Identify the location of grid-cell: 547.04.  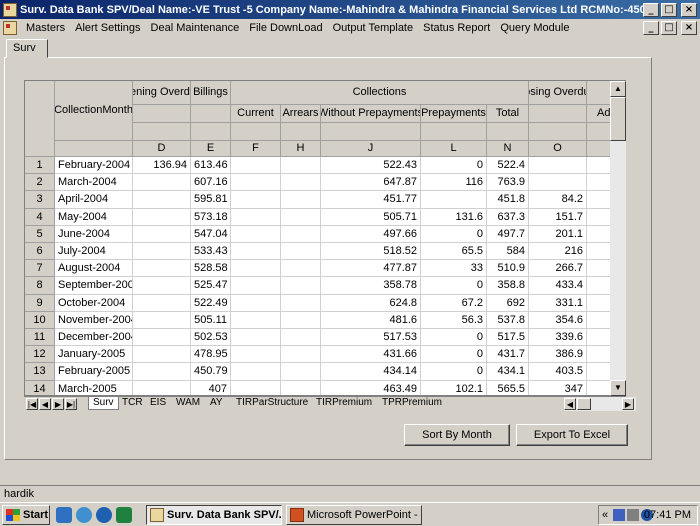
(211, 234).